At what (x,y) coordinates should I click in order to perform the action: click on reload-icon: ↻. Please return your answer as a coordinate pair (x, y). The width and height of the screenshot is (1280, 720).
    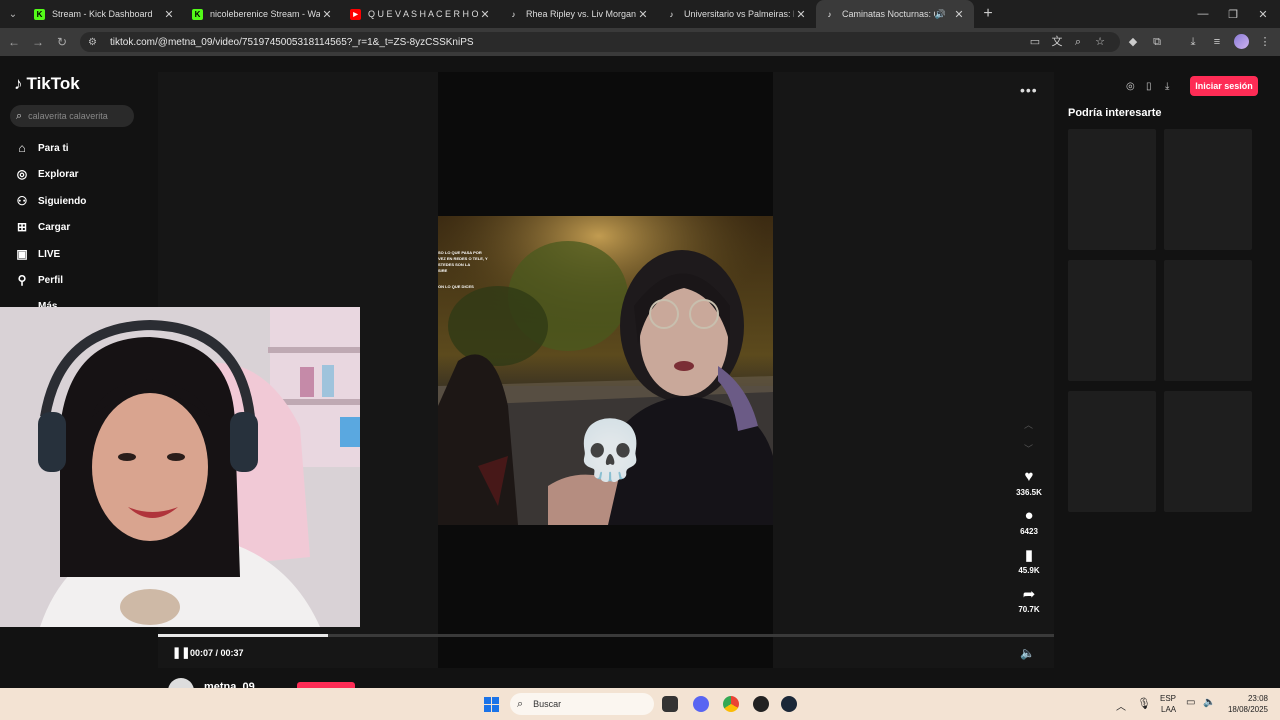
    Looking at the image, I should click on (62, 42).